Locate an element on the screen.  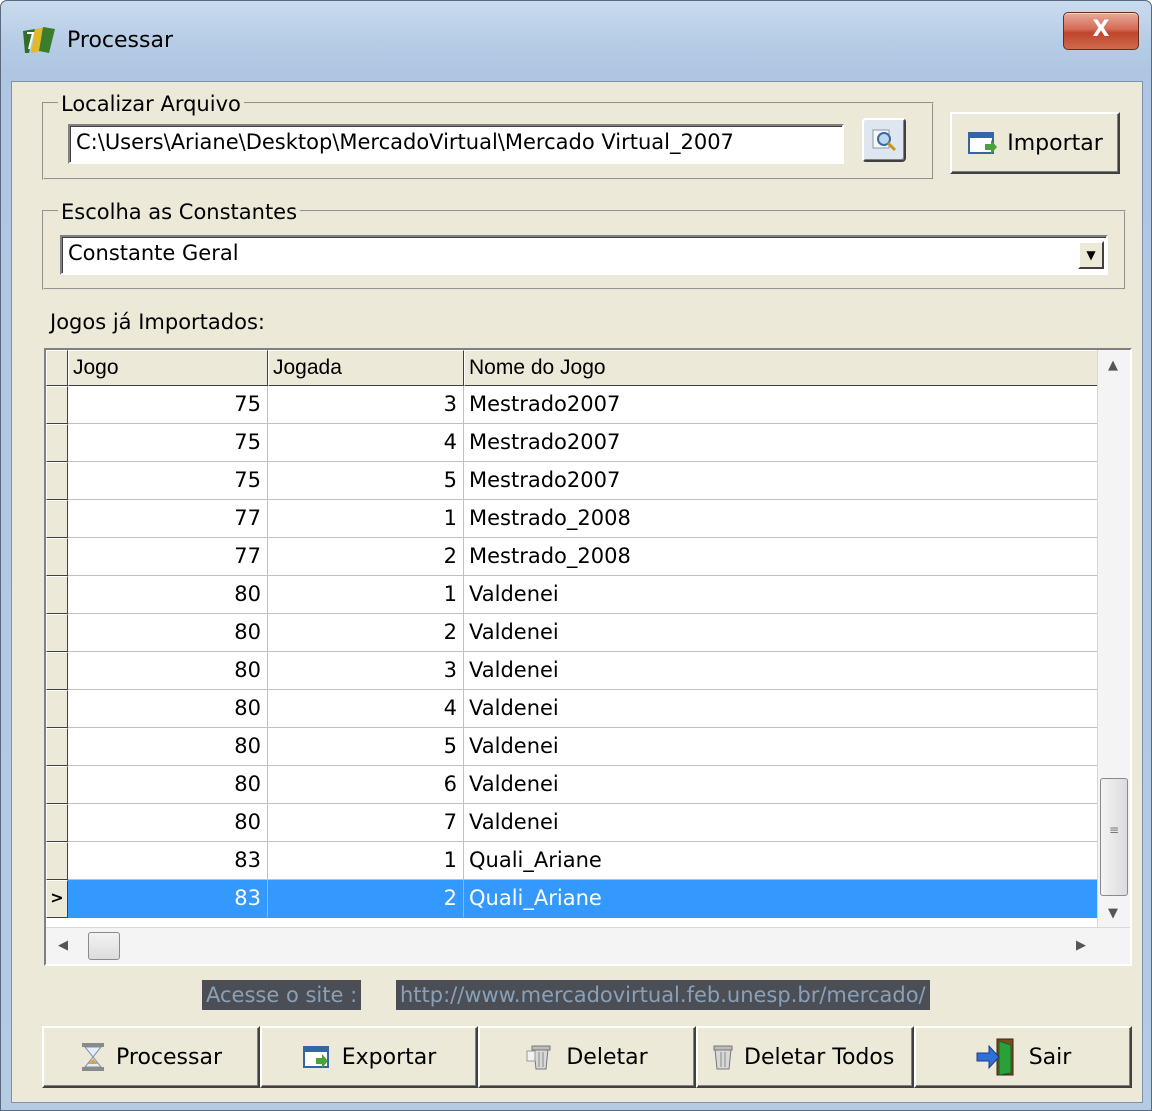
sair-button: Sair is located at coordinates (1023, 1057).